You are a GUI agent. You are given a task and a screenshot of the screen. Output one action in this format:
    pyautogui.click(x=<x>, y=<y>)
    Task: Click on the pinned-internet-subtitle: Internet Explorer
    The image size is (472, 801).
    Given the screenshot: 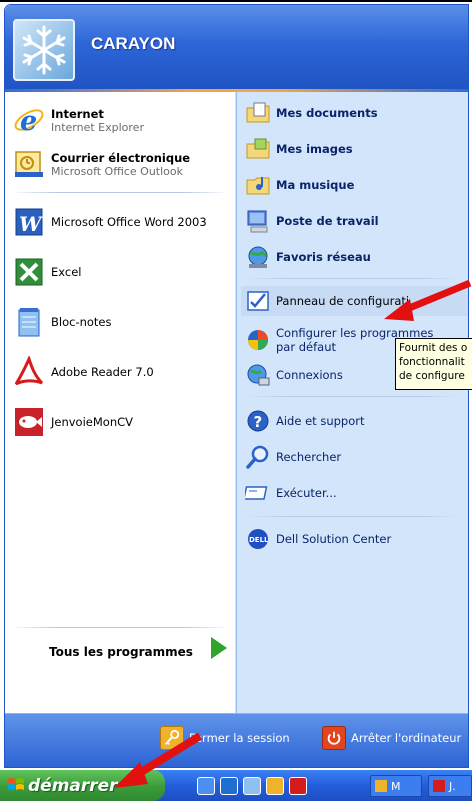 What is the action you would take?
    pyautogui.click(x=97, y=127)
    